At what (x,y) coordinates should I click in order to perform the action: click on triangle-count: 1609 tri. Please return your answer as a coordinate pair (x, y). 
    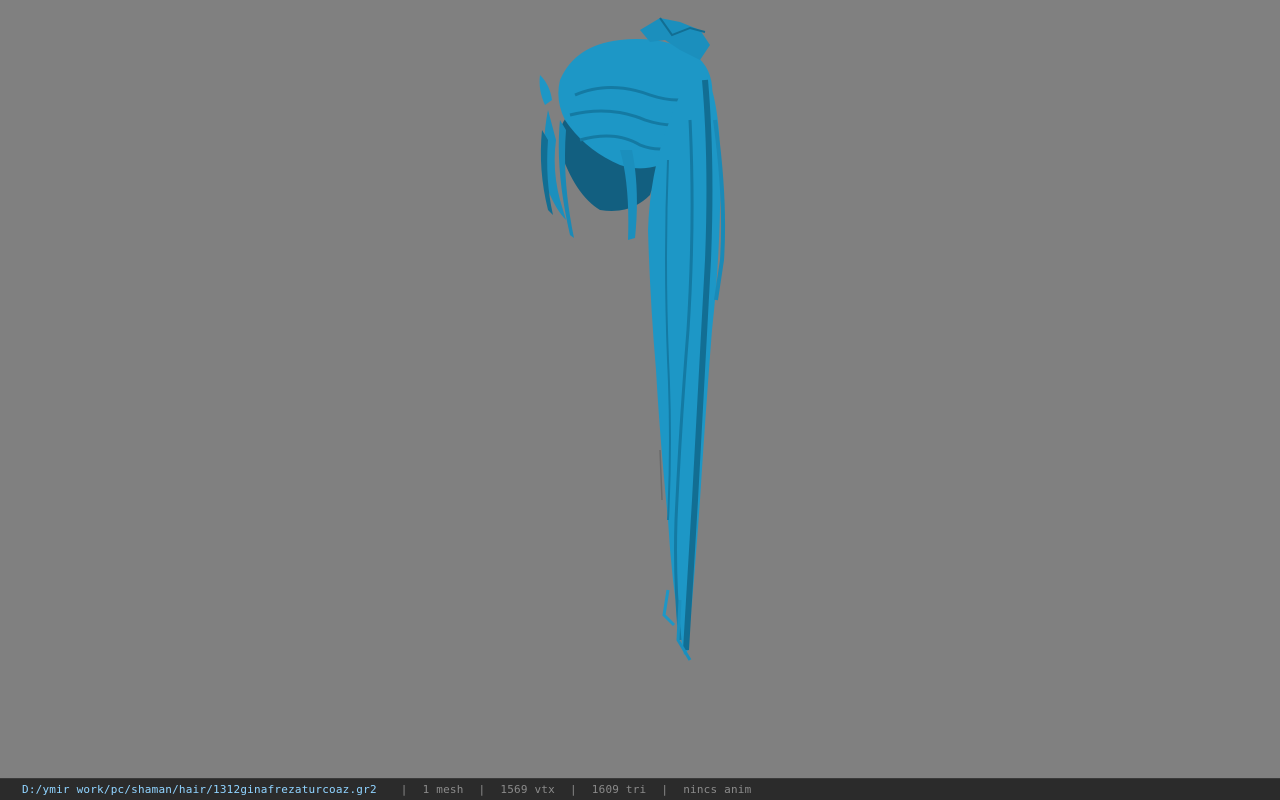
    Looking at the image, I should click on (619, 789).